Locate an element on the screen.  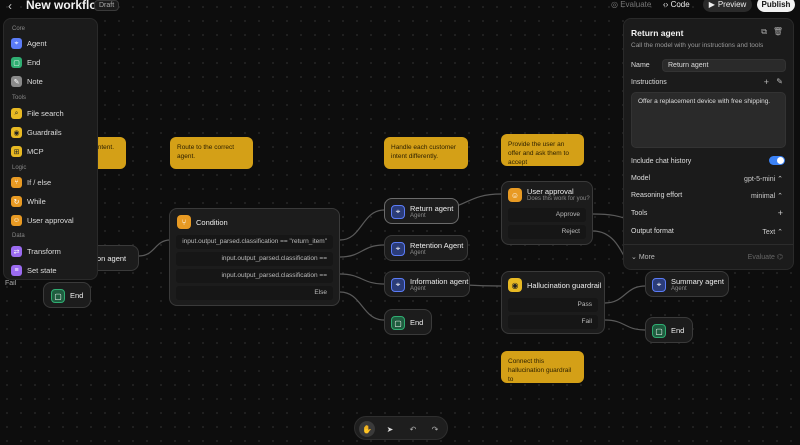
end-node-right: ▢ End is located at coordinates (669, 330).